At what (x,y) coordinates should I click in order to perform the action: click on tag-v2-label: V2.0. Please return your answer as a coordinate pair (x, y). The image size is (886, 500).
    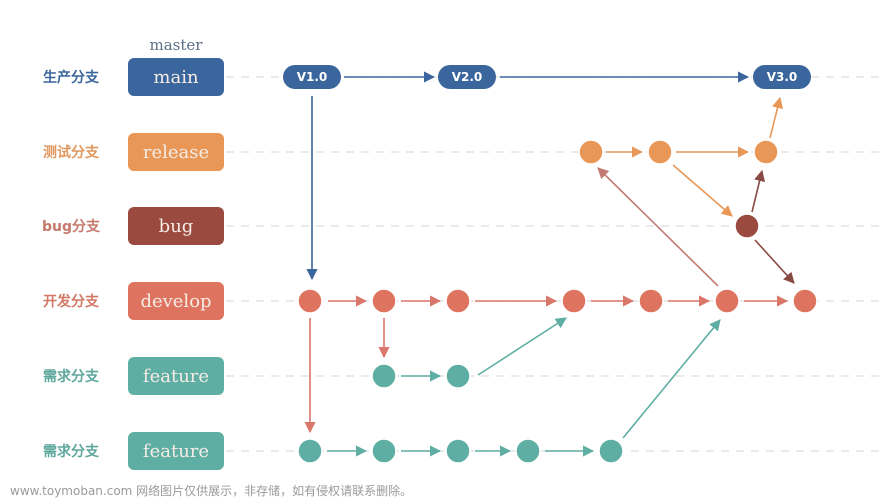
    Looking at the image, I should click on (467, 77).